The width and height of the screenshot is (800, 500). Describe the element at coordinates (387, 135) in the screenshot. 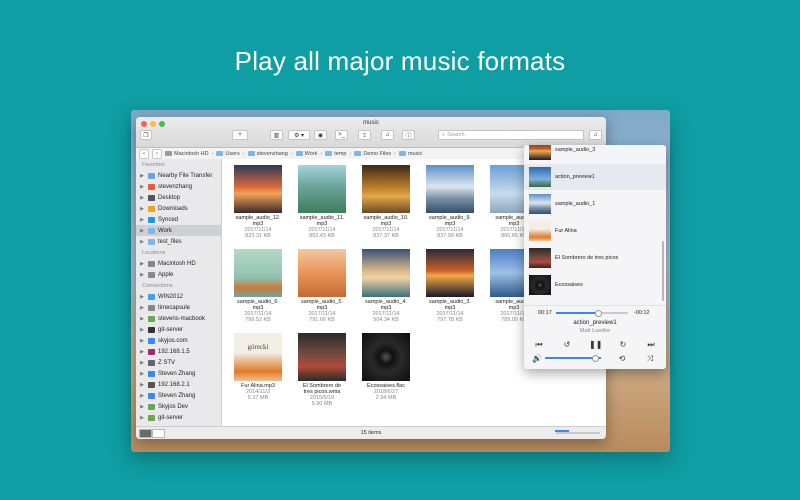

I see `music-player-button: ♫` at that location.